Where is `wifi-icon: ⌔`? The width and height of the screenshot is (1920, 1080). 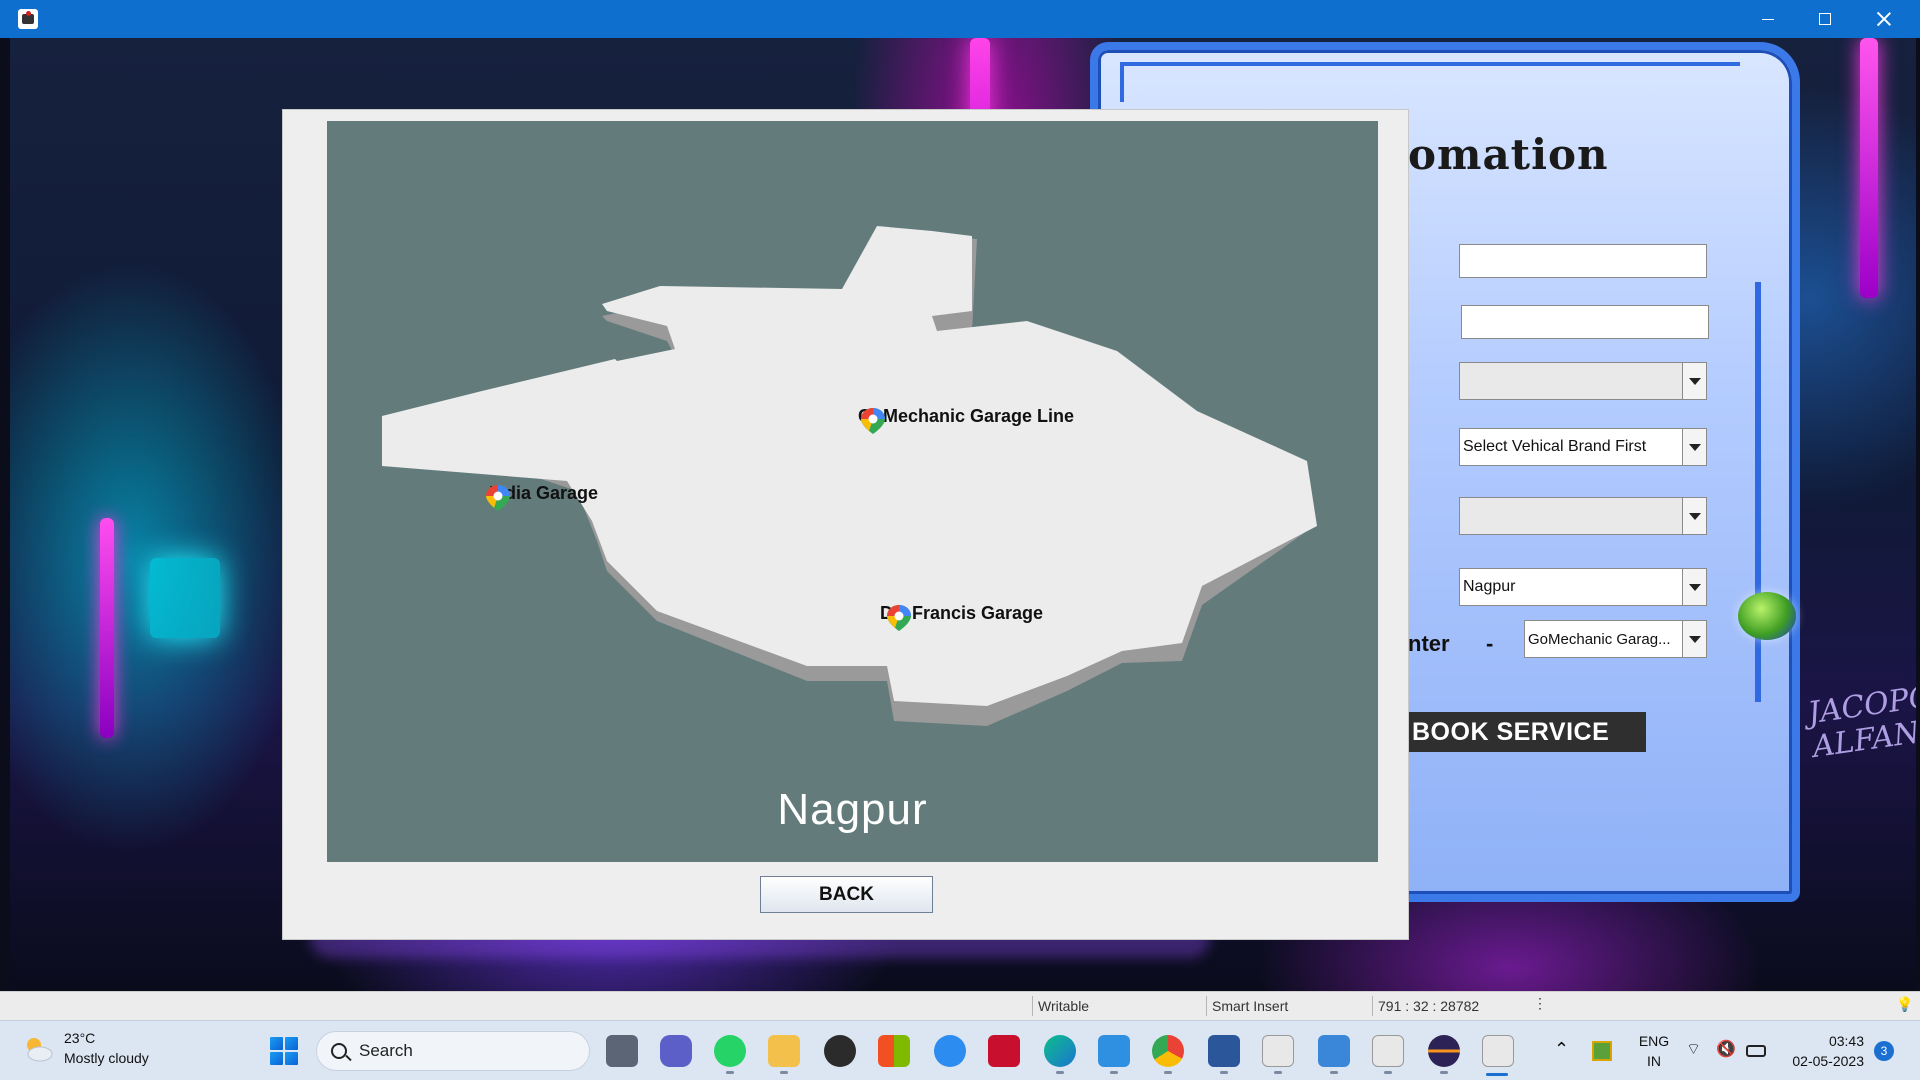
wifi-icon: ⌔ is located at coordinates (1693, 1049).